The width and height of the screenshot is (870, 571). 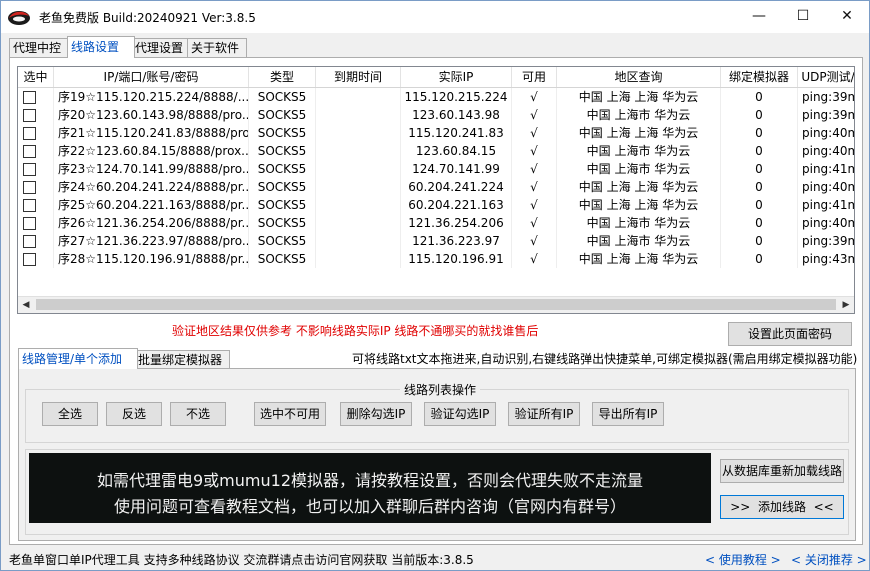 What do you see at coordinates (26, 305) in the screenshot?
I see `scroll-left-icon: ◀` at bounding box center [26, 305].